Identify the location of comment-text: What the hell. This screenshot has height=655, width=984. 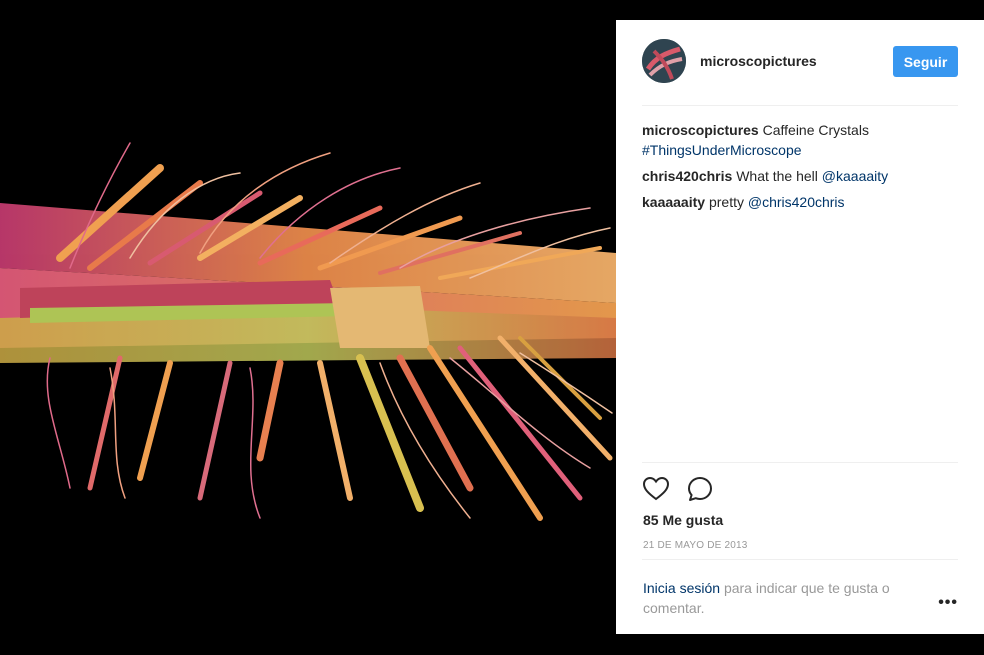
(777, 176).